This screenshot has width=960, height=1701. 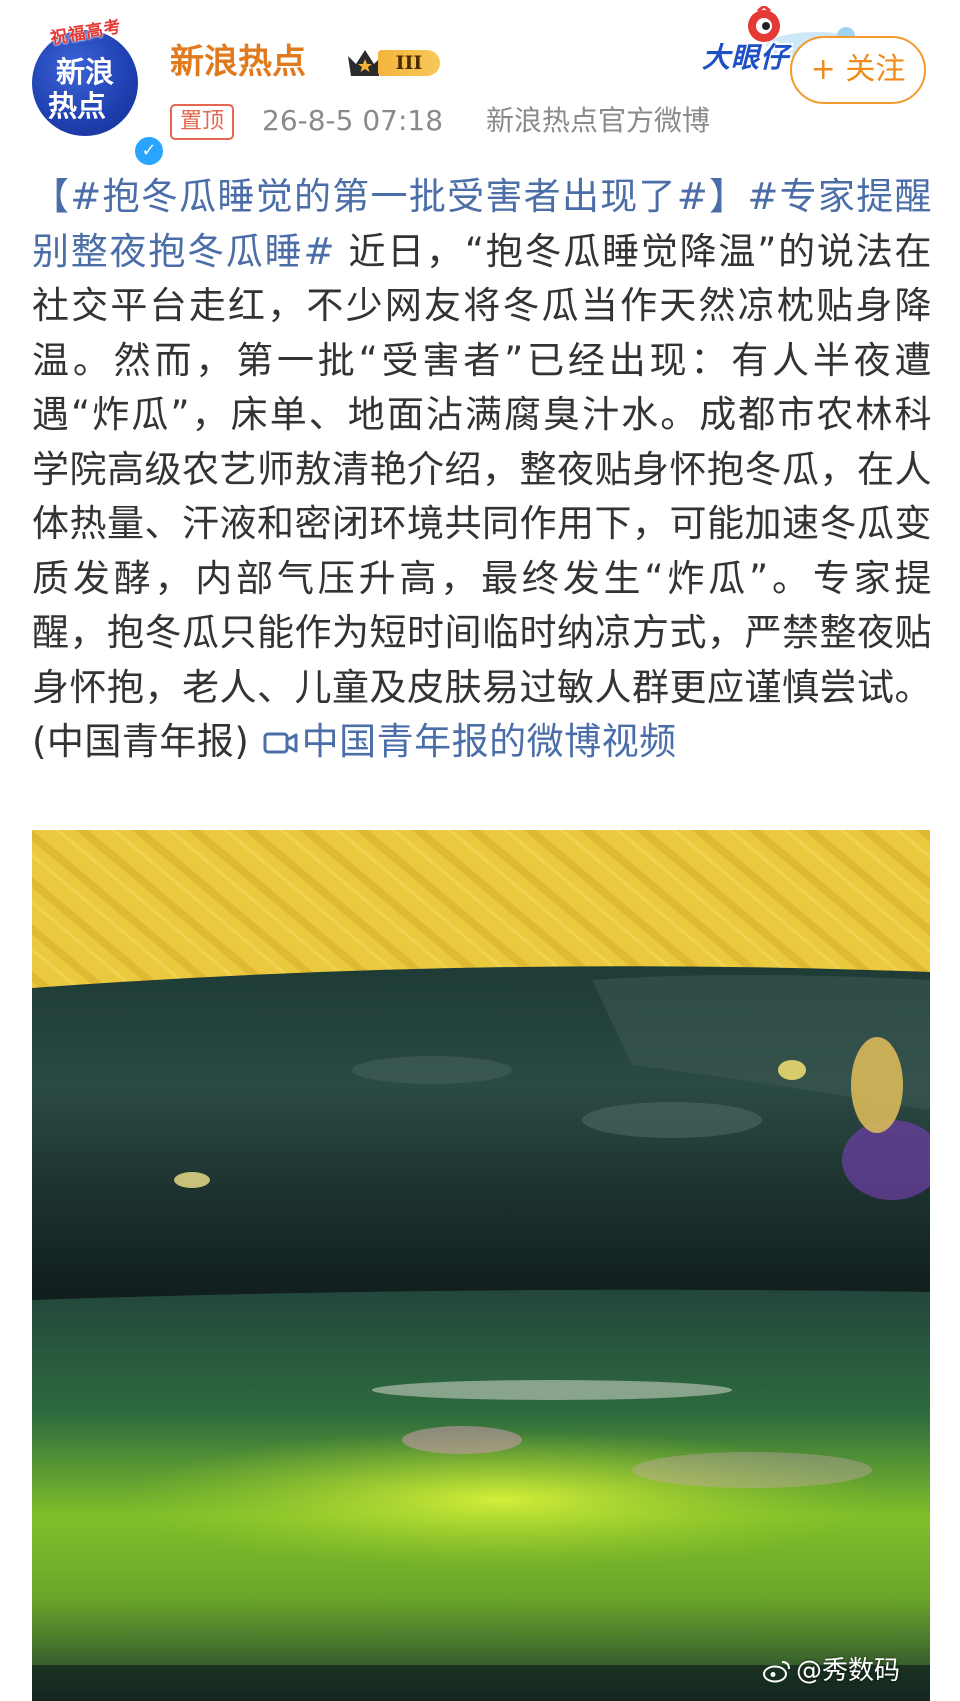 I want to click on post-timestamp: 26-8-5 07:18, so click(x=353, y=120).